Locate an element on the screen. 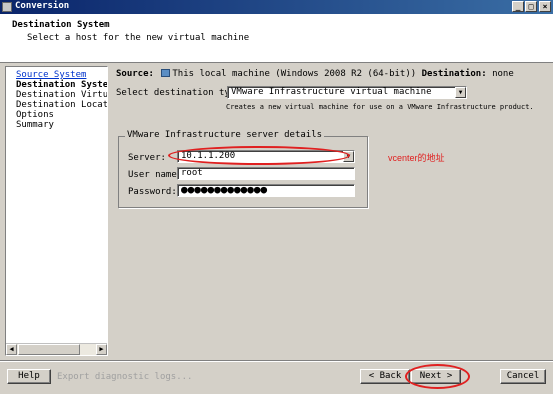 This screenshot has height=394, width=553. dest-type-select: VMware Infrastructure virtual machine ▼ is located at coordinates (347, 92).